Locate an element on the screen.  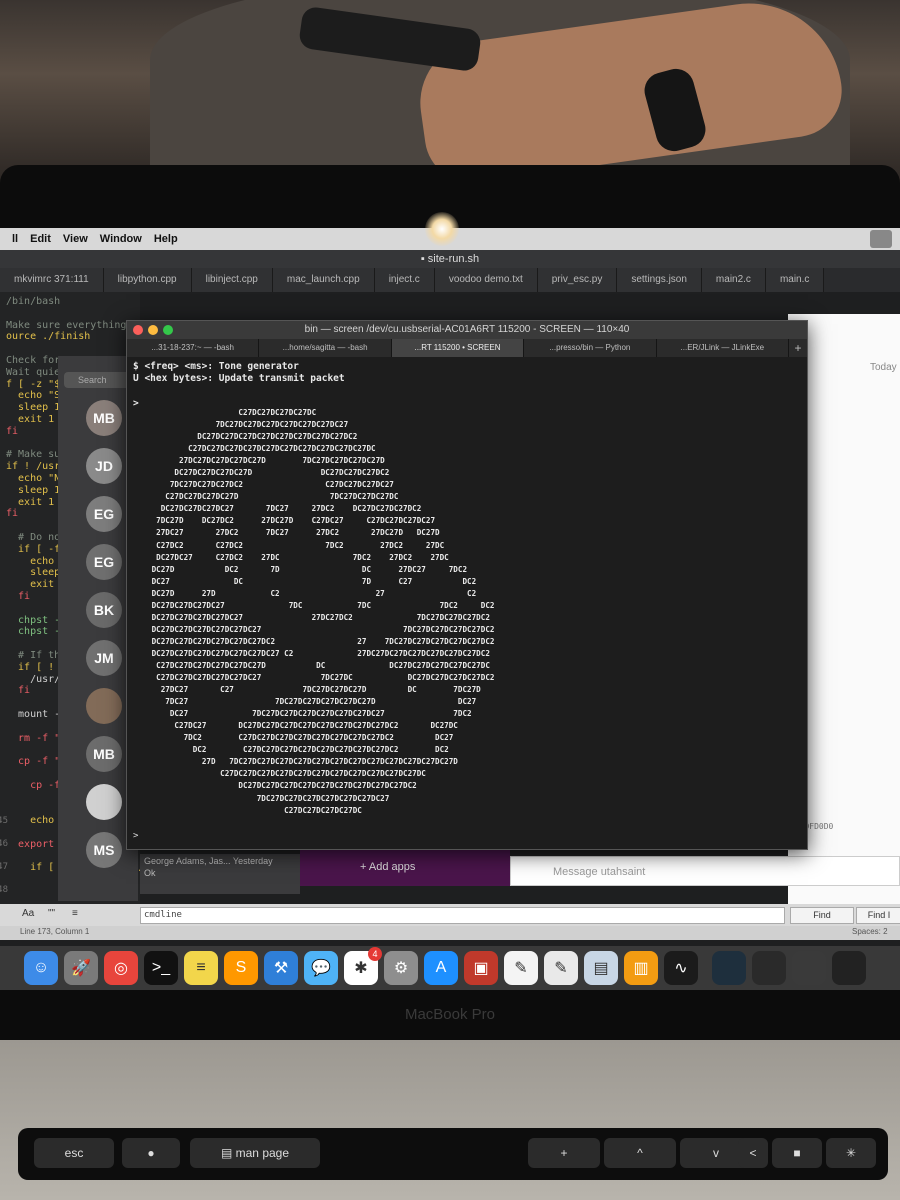
bookmark-button: + is located at coordinates (564, 1153).